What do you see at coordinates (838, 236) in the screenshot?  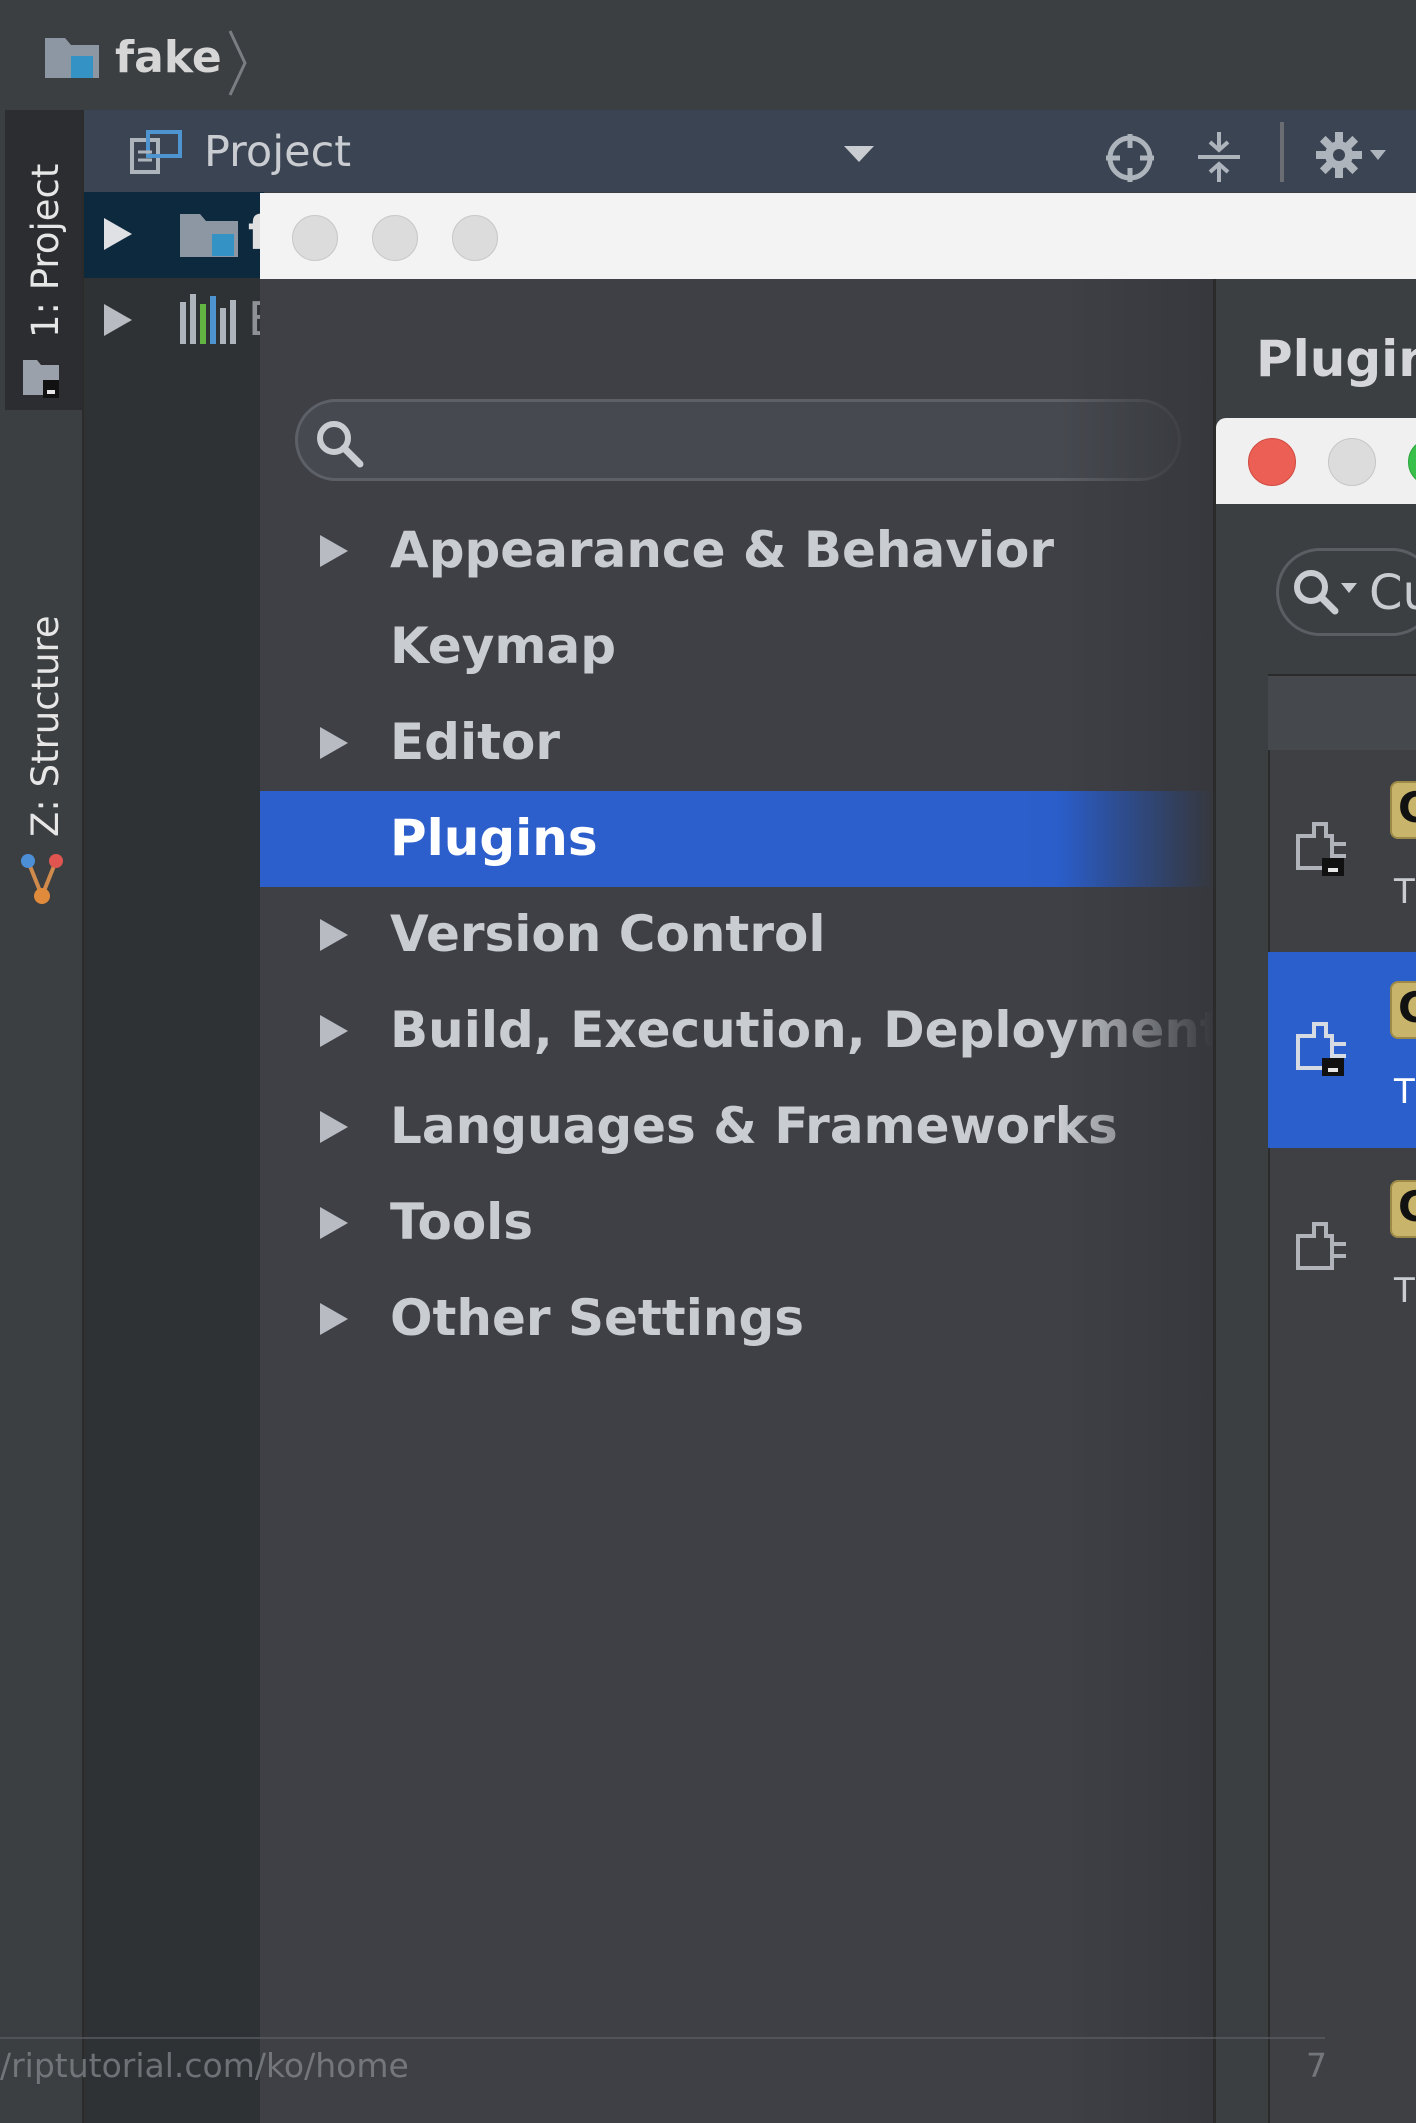 I see `settings-titlebar` at bounding box center [838, 236].